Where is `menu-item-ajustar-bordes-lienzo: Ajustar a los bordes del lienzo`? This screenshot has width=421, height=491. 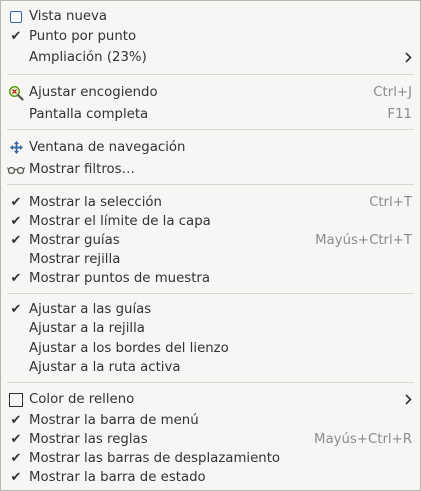 menu-item-ajustar-bordes-lienzo: Ajustar a los bordes del lienzo is located at coordinates (210, 348).